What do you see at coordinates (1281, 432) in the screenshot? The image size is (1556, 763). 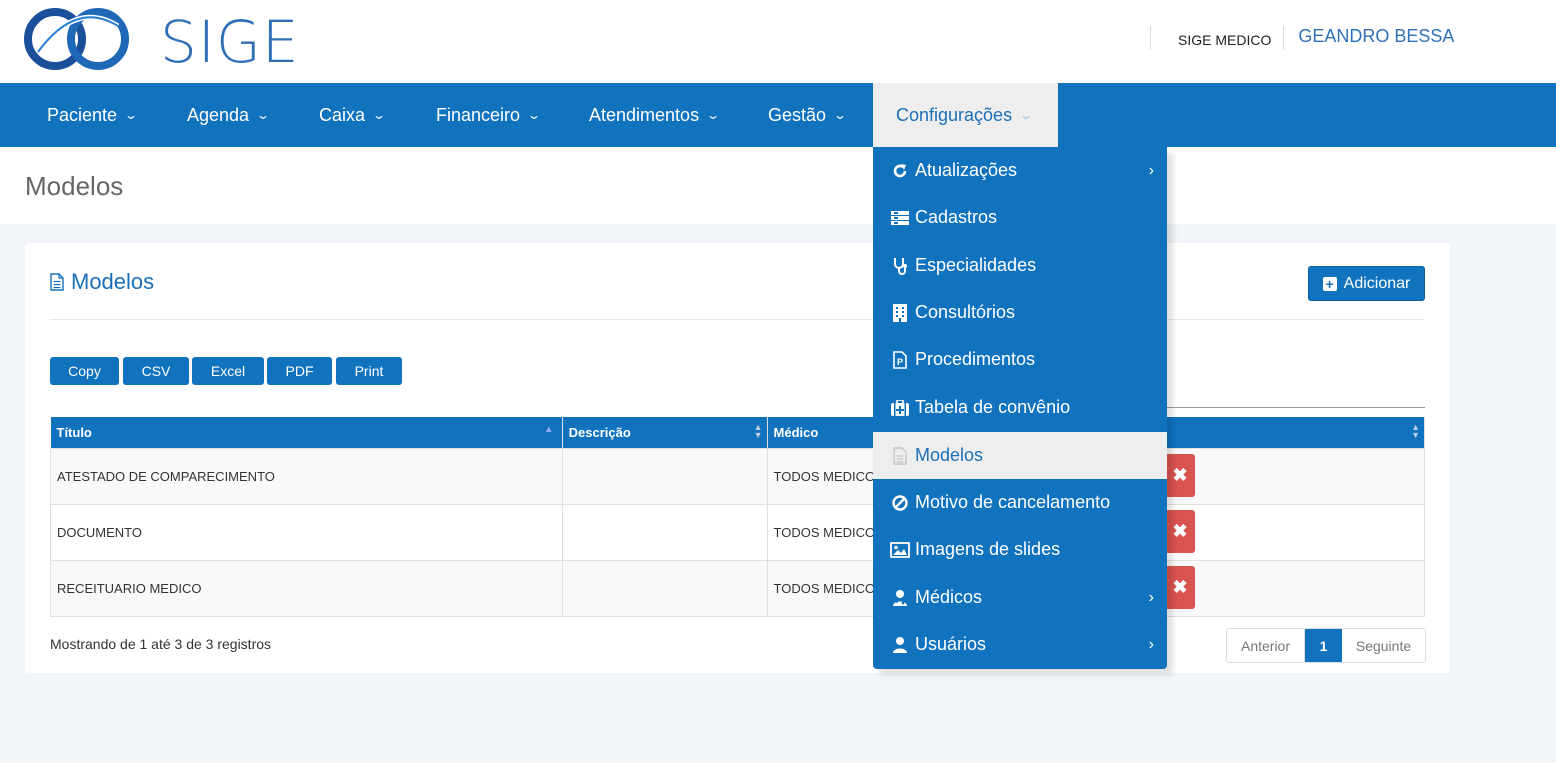 I see `col-acoes: ▲ ▼` at bounding box center [1281, 432].